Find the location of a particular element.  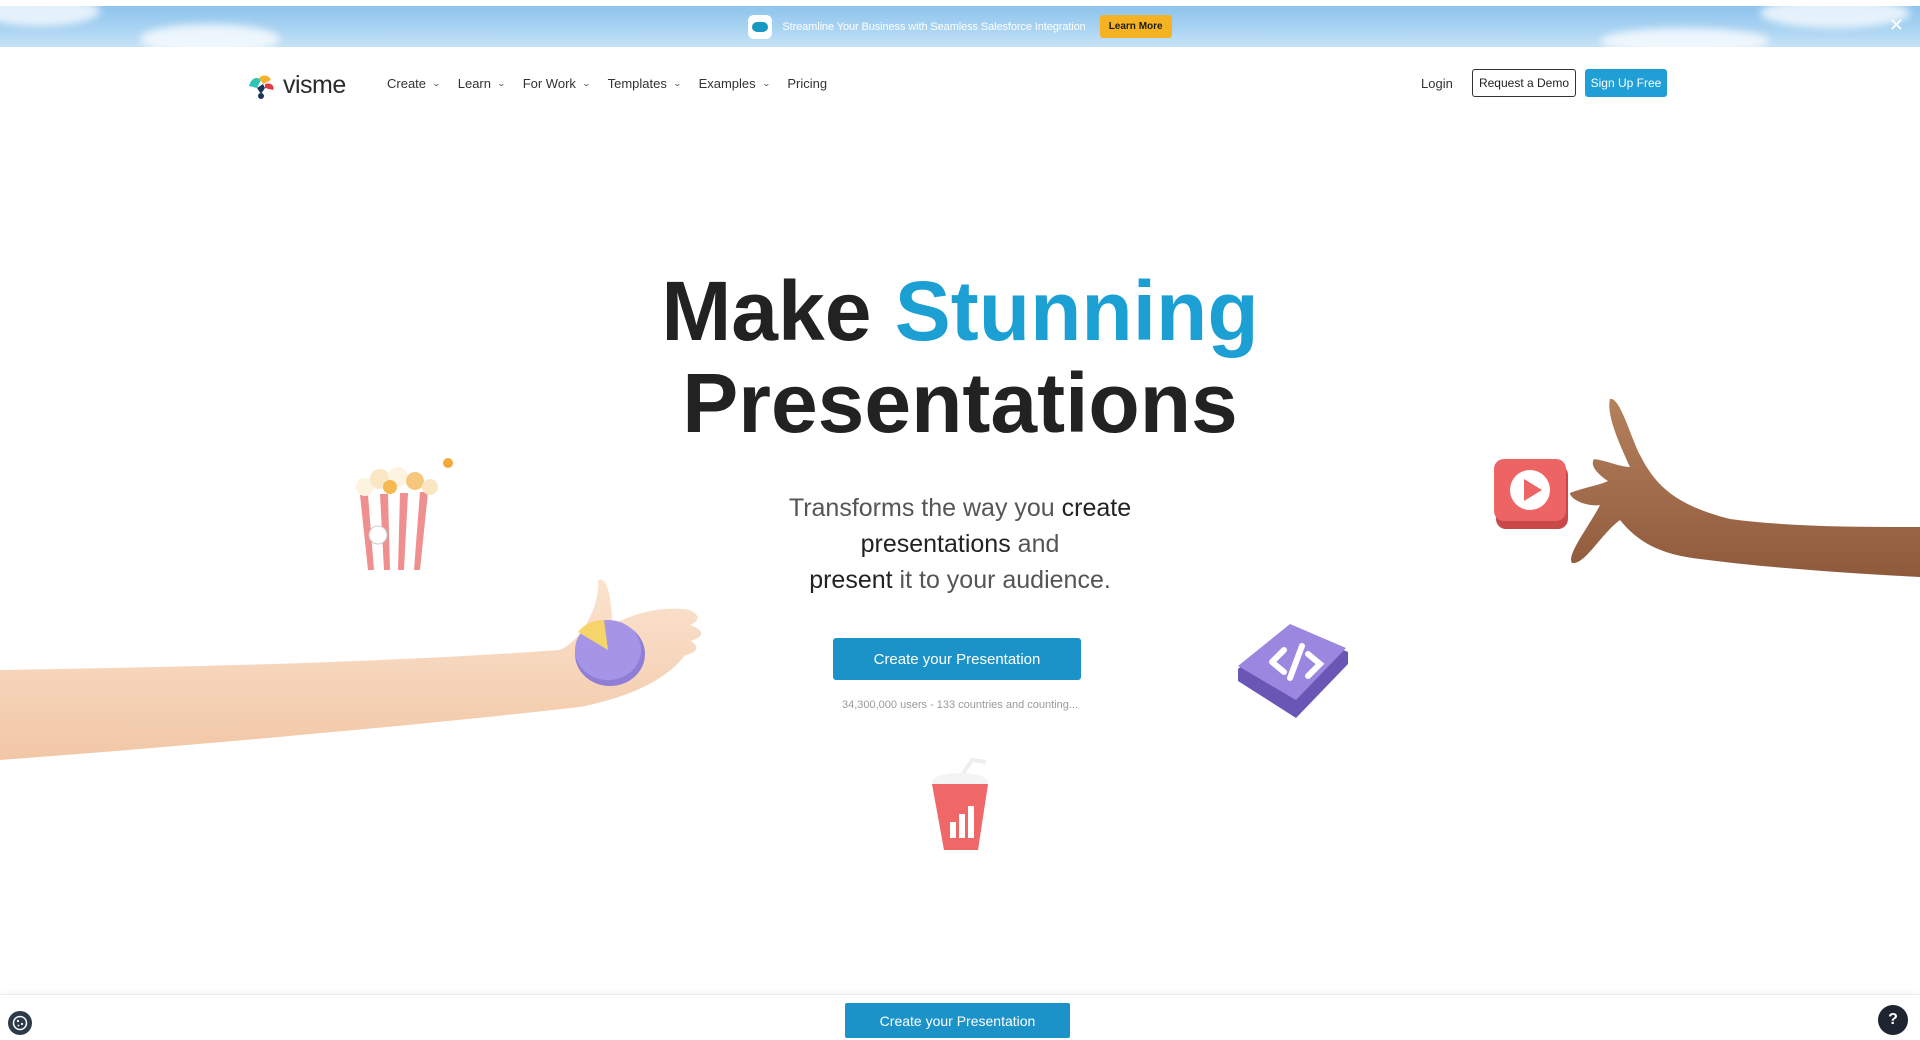

salesforce-logo-icon is located at coordinates (760, 26).